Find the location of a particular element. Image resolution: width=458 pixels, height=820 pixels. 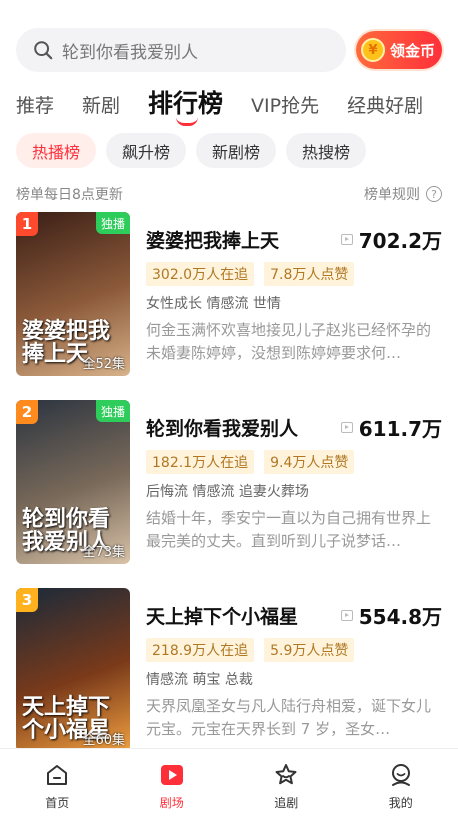

update-note: 榜单每日8点更新 is located at coordinates (69, 195).